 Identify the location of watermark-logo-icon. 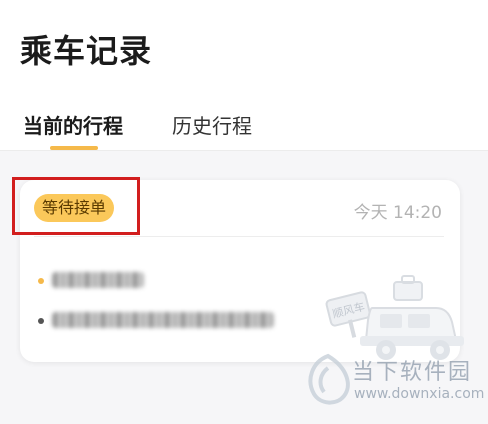
(329, 379).